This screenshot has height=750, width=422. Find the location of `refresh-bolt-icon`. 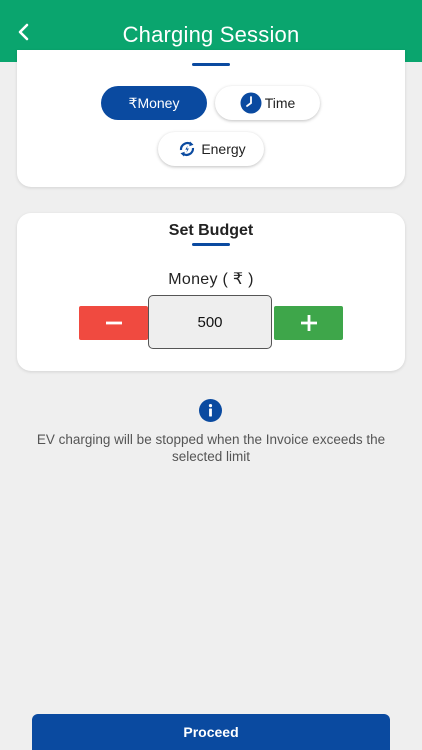

refresh-bolt-icon is located at coordinates (187, 149).